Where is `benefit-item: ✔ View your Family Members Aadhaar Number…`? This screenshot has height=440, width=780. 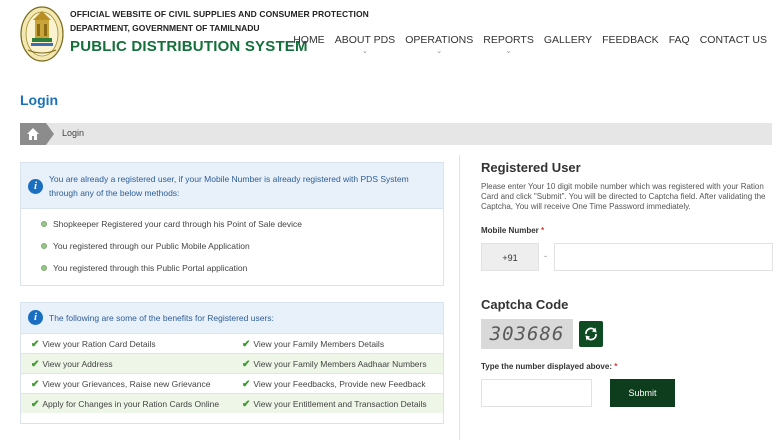
benefit-item: ✔ View your Family Members Aadhaar Number… is located at coordinates (334, 364).